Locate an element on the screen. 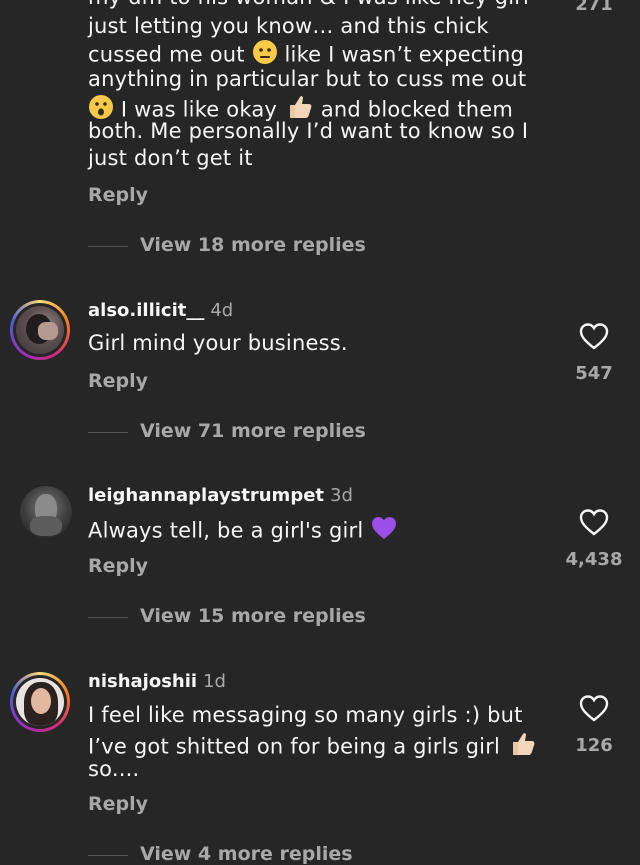 The image size is (640, 865). like-count: 271 is located at coordinates (594, 7).